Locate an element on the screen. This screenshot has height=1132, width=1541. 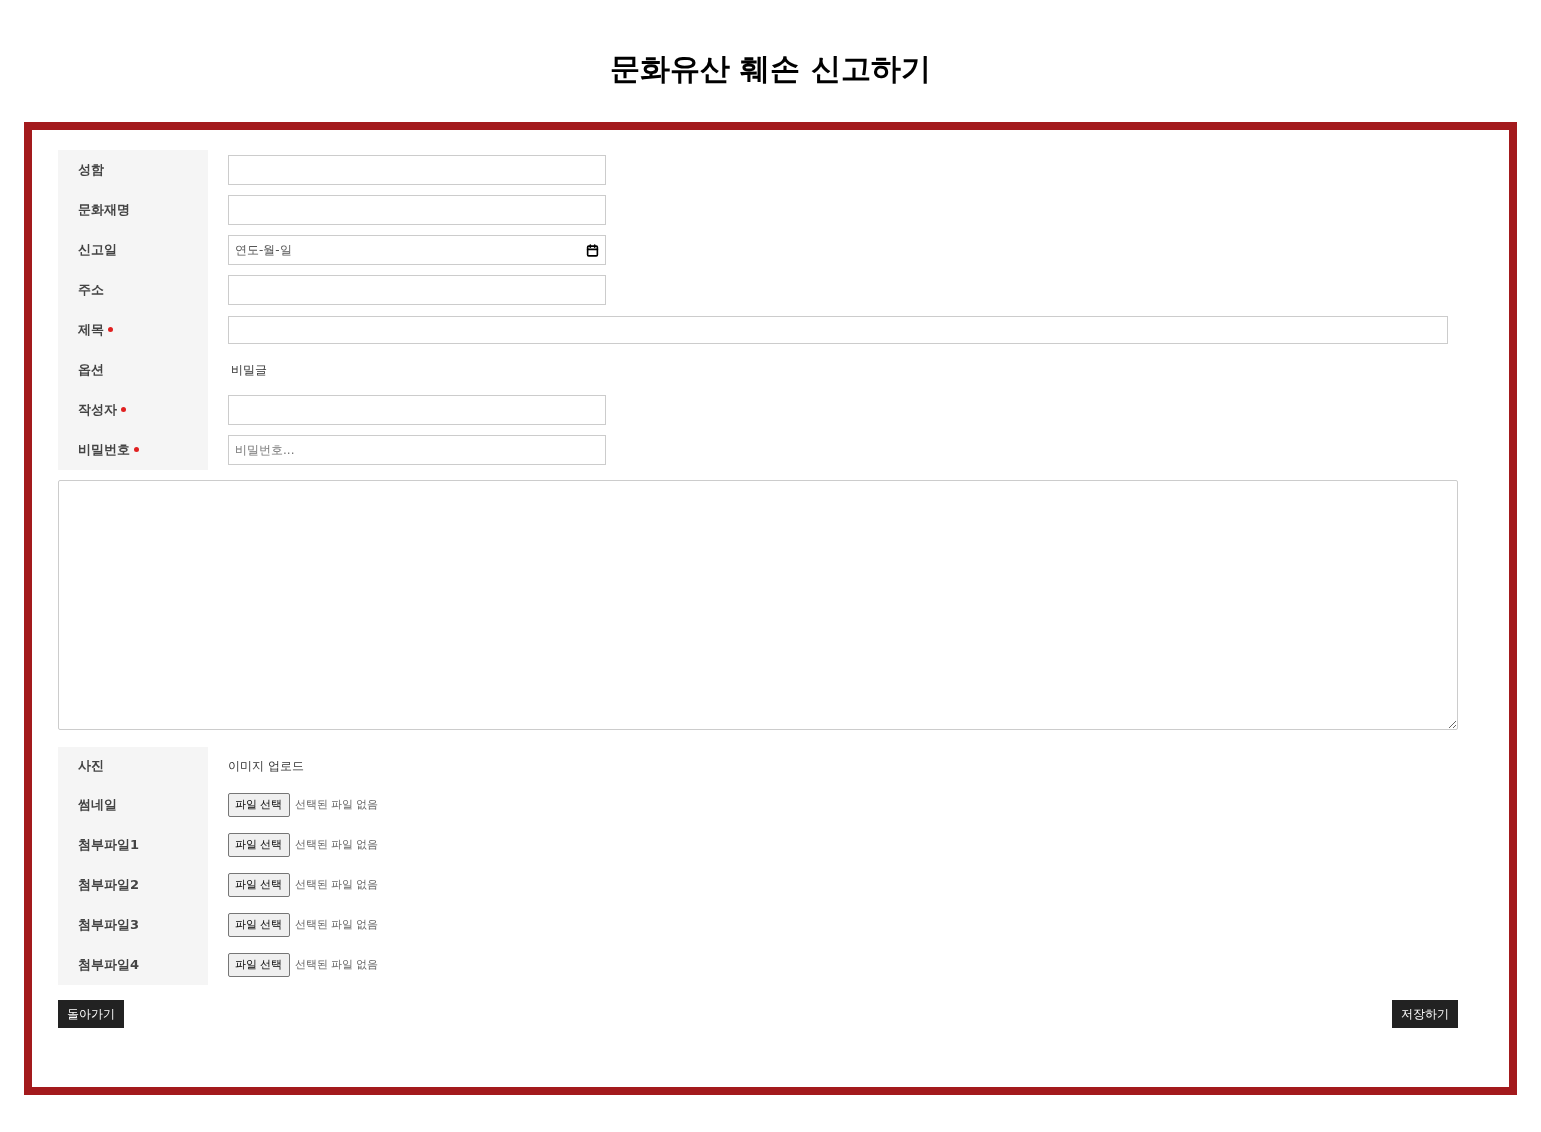
save-button: 저장하기 is located at coordinates (1425, 1014).